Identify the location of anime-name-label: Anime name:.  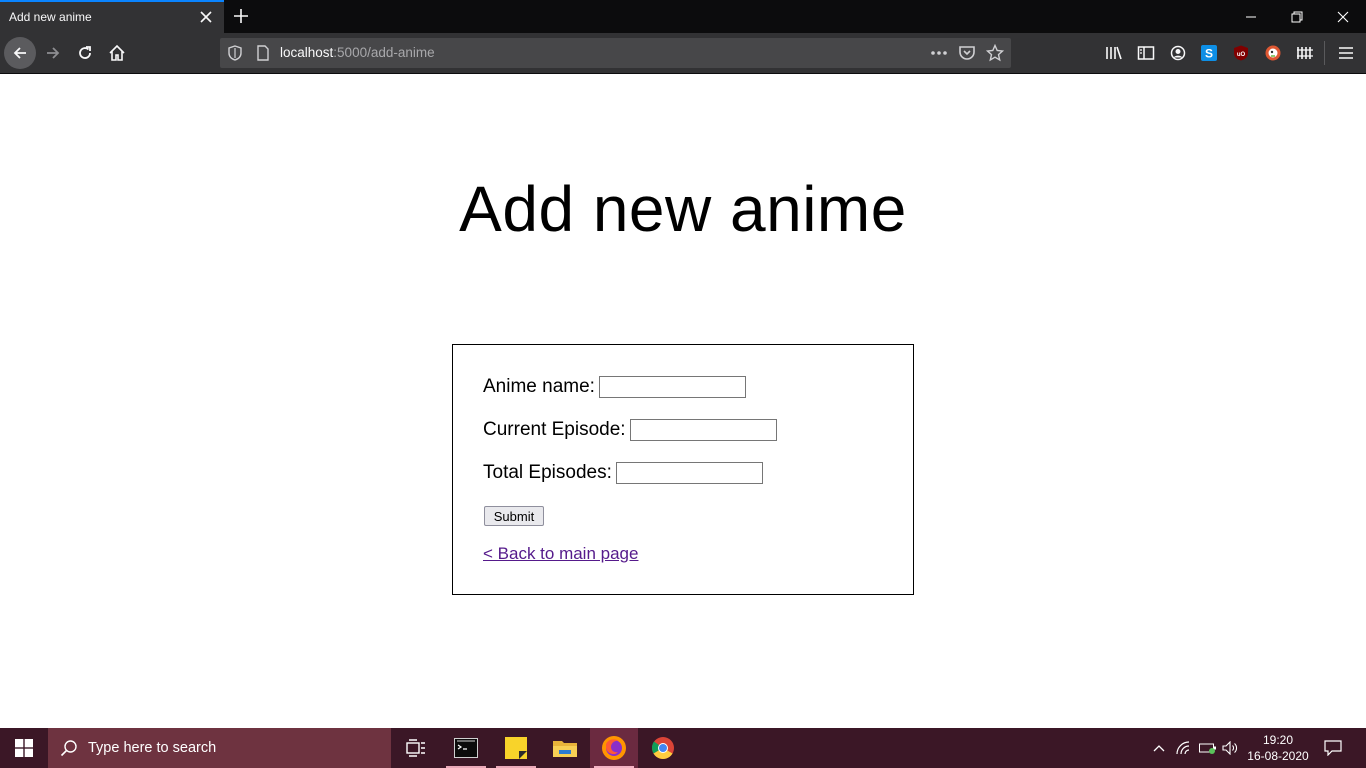
(539, 386).